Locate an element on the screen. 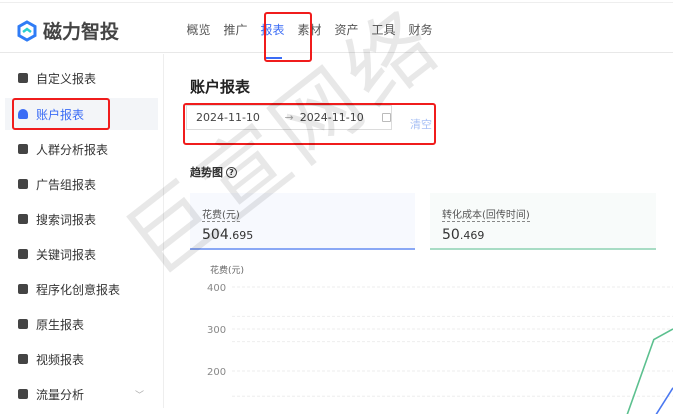 This screenshot has width=673, height=414. logo: 磁力智投 is located at coordinates (67, 30).